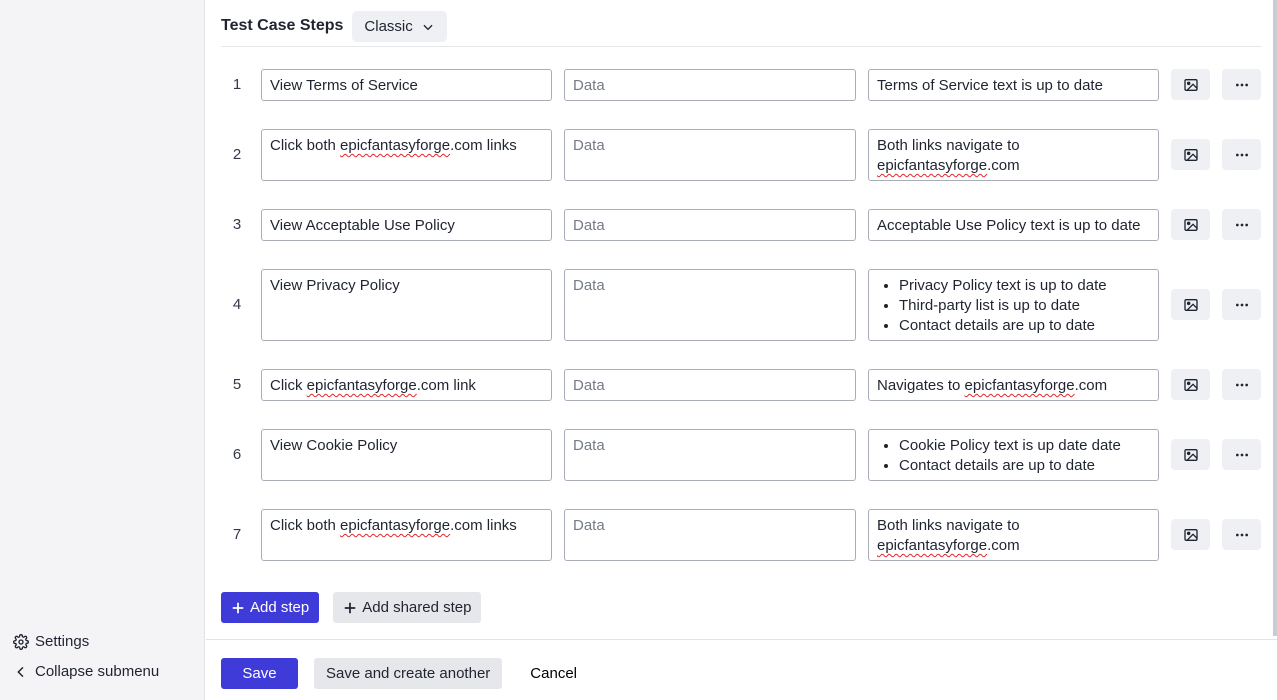  I want to click on add-step-label: Add step, so click(280, 607).